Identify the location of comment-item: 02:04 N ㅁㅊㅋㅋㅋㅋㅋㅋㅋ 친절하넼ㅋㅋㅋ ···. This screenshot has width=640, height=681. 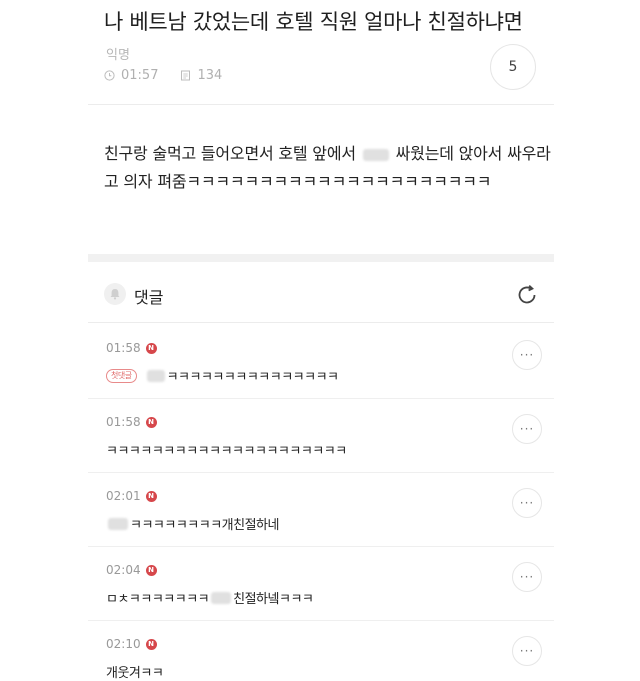
(326, 584).